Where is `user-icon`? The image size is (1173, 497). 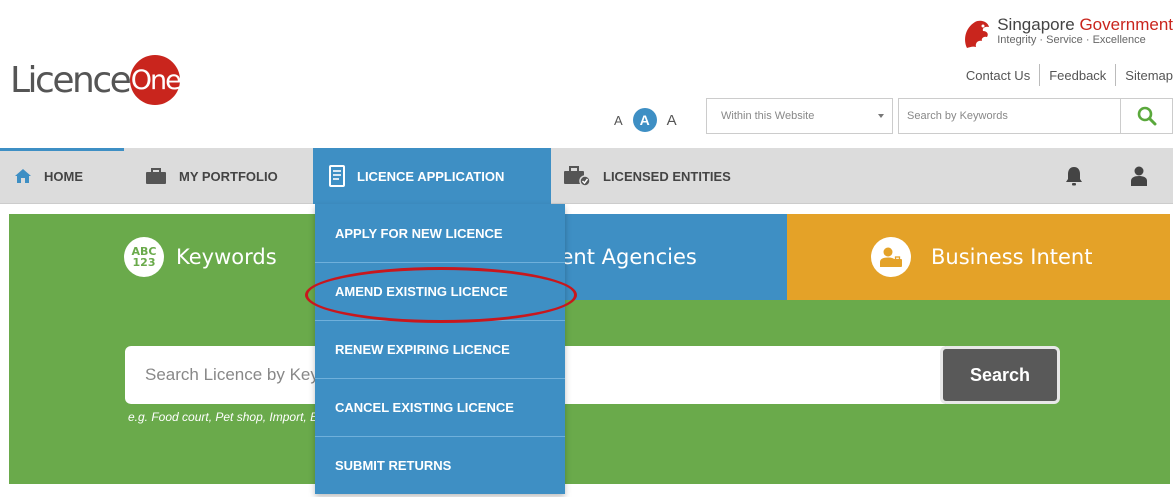 user-icon is located at coordinates (1139, 176).